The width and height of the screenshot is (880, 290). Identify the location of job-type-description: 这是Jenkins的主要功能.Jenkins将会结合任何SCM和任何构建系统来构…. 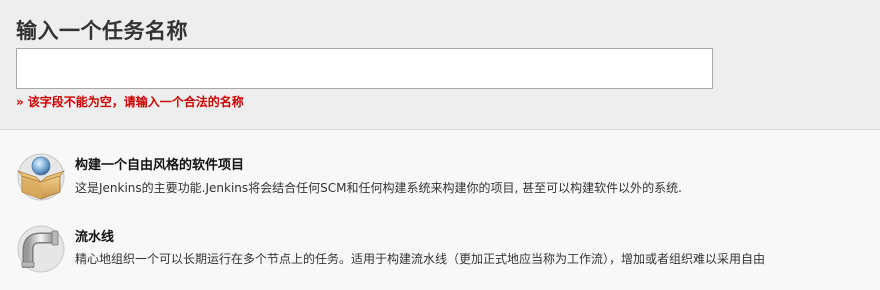
(378, 188).